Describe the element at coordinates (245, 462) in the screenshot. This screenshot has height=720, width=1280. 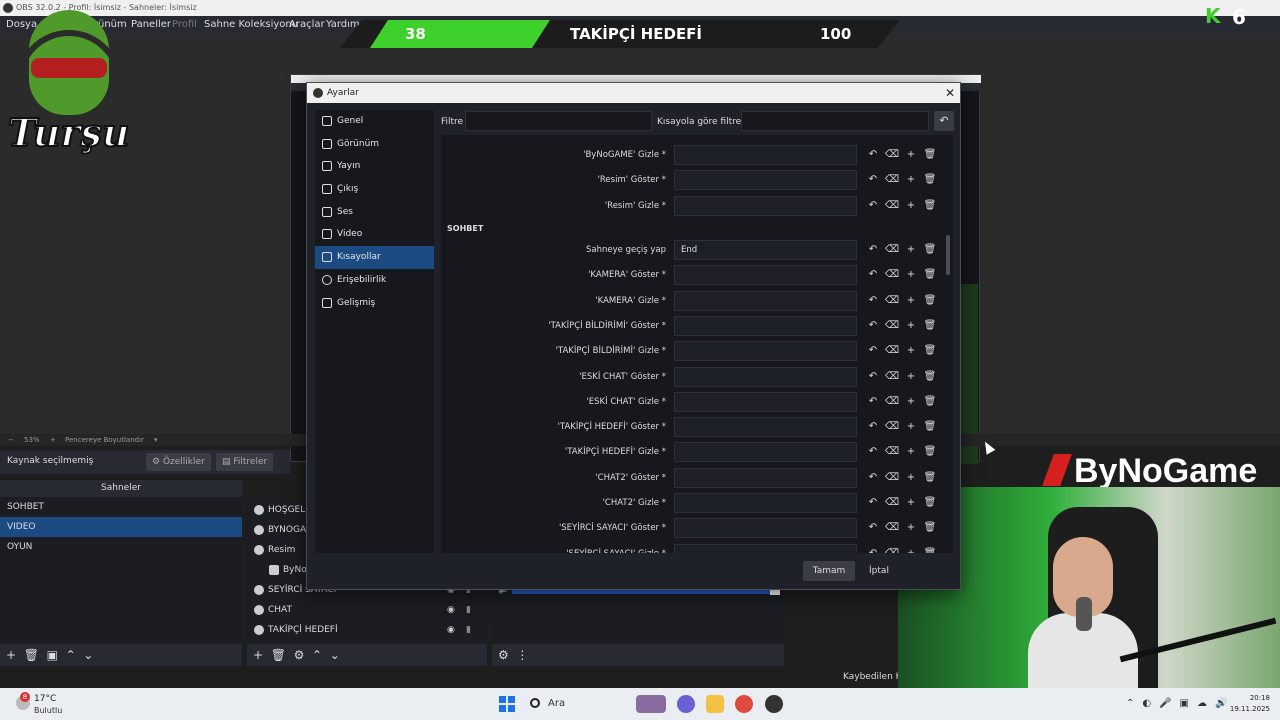
I see `filters-button: ▤ Filtreler` at that location.